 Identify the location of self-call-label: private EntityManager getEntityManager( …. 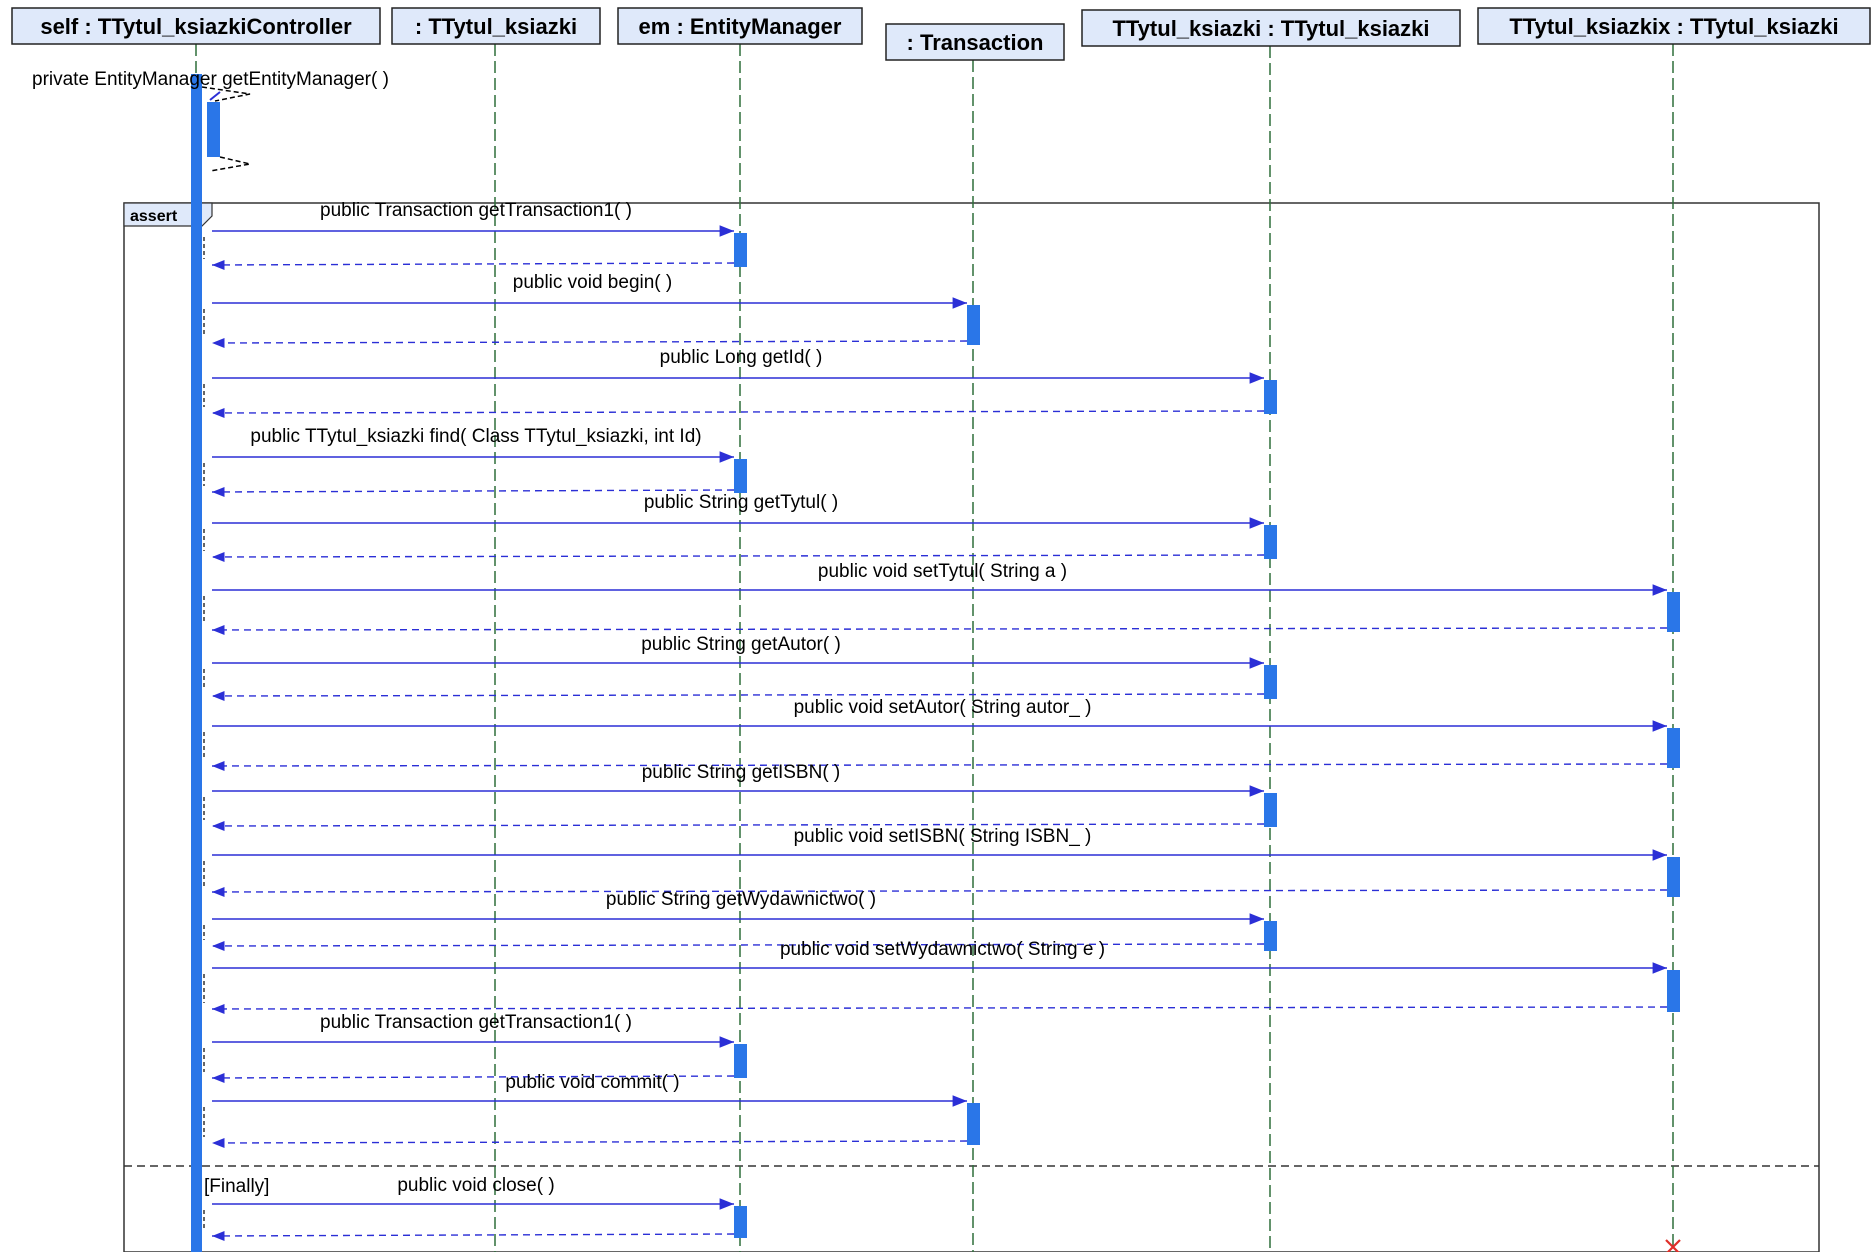
(210, 79).